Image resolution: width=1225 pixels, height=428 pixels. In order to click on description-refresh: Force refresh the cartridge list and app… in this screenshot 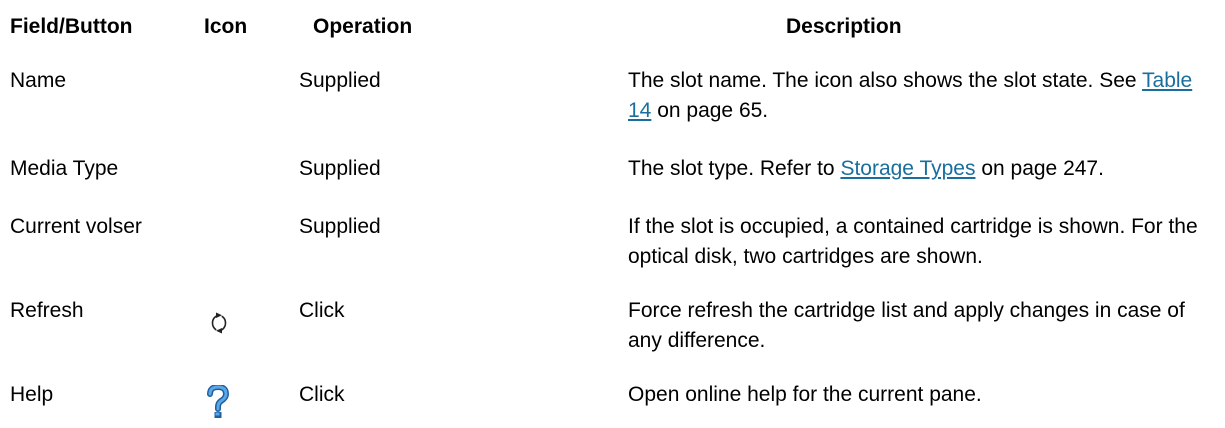, I will do `click(923, 326)`.